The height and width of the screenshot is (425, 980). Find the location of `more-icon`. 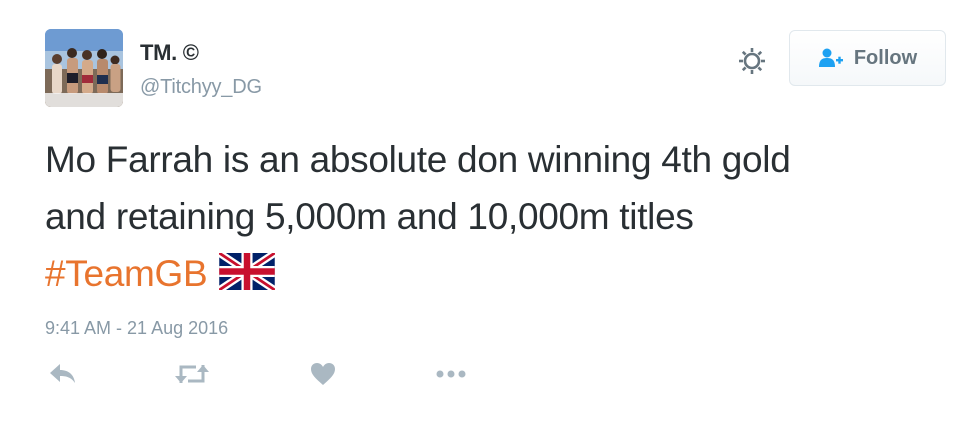

more-icon is located at coordinates (451, 374).